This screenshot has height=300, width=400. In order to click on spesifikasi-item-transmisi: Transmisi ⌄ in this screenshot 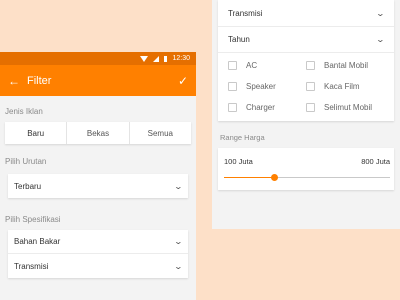, I will do `click(98, 266)`.